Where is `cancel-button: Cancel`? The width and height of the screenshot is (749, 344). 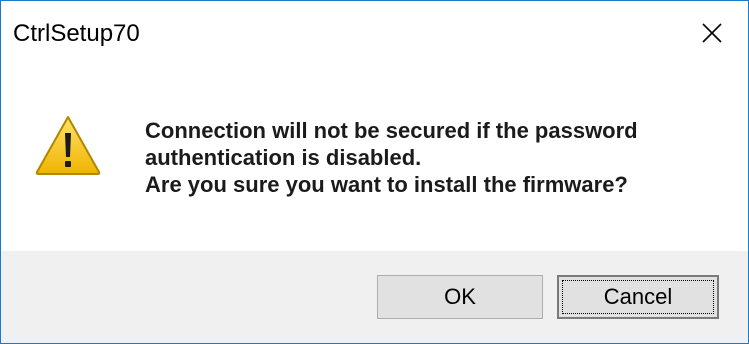
cancel-button: Cancel is located at coordinates (638, 297).